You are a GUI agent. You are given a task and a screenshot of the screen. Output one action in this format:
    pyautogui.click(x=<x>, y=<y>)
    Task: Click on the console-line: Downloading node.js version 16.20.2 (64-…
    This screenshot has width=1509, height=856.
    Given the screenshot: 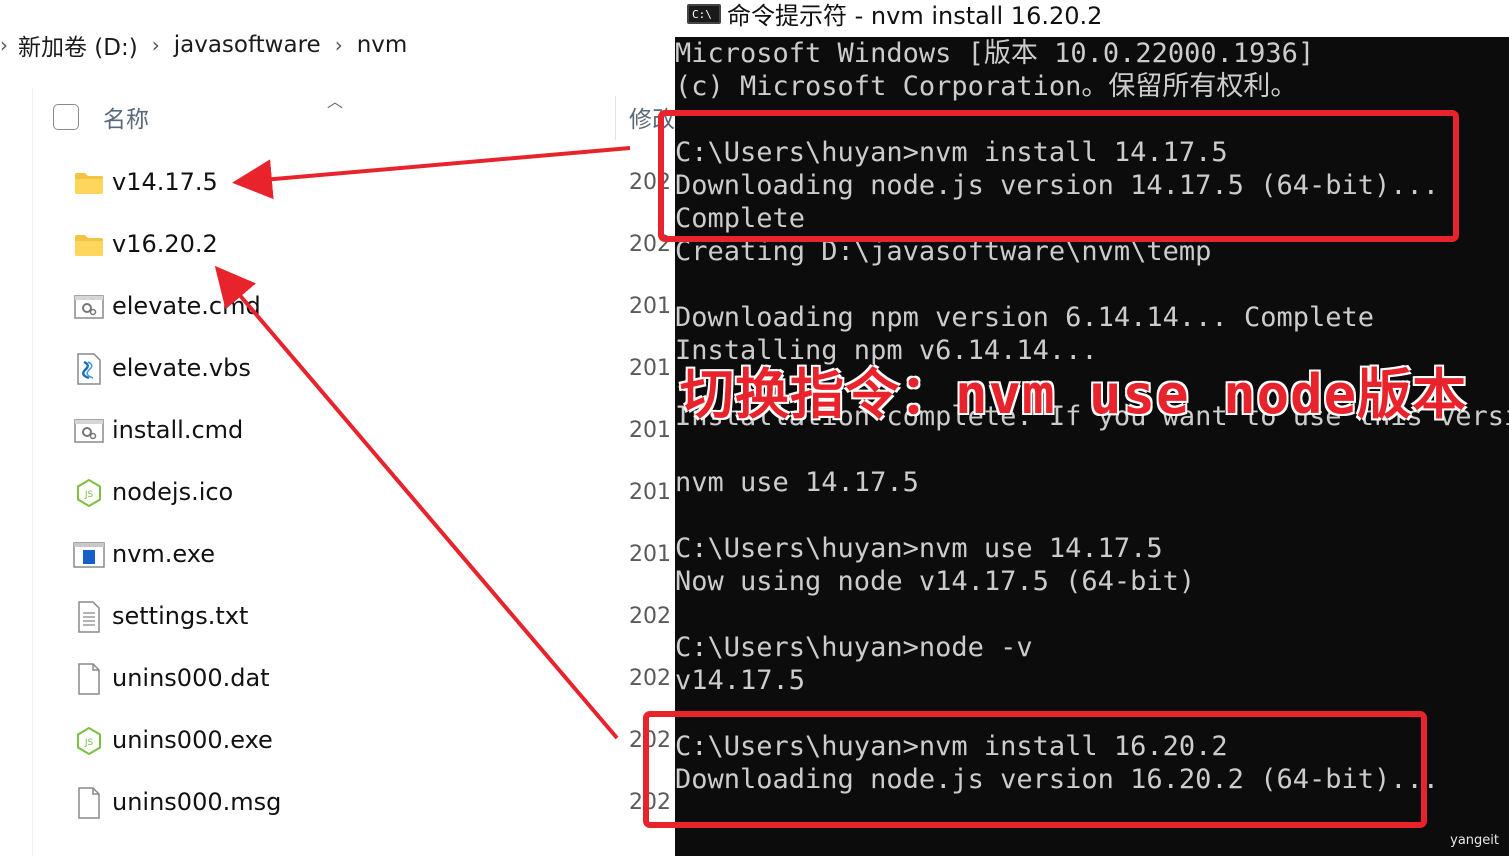 What is the action you would take?
    pyautogui.click(x=1057, y=779)
    